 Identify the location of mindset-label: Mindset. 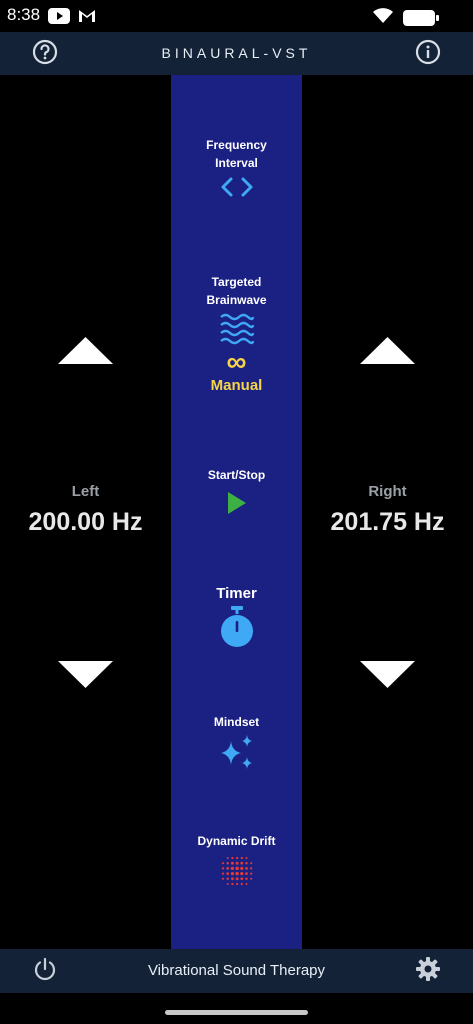
(236, 722).